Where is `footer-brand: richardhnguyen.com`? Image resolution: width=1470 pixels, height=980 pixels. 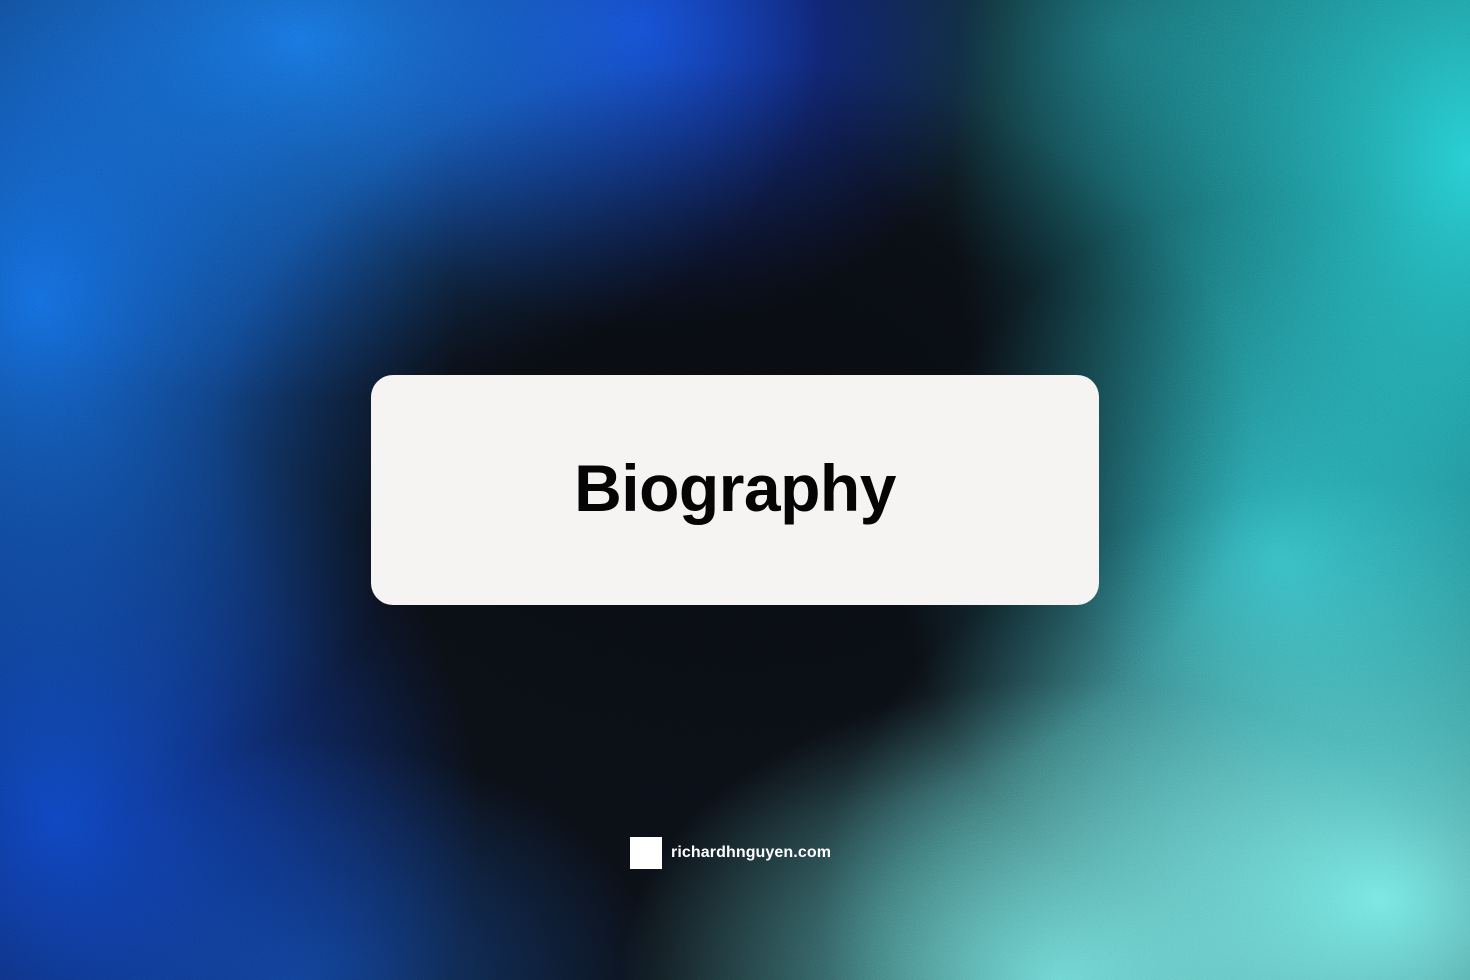 footer-brand: richardhnguyen.com is located at coordinates (730, 853).